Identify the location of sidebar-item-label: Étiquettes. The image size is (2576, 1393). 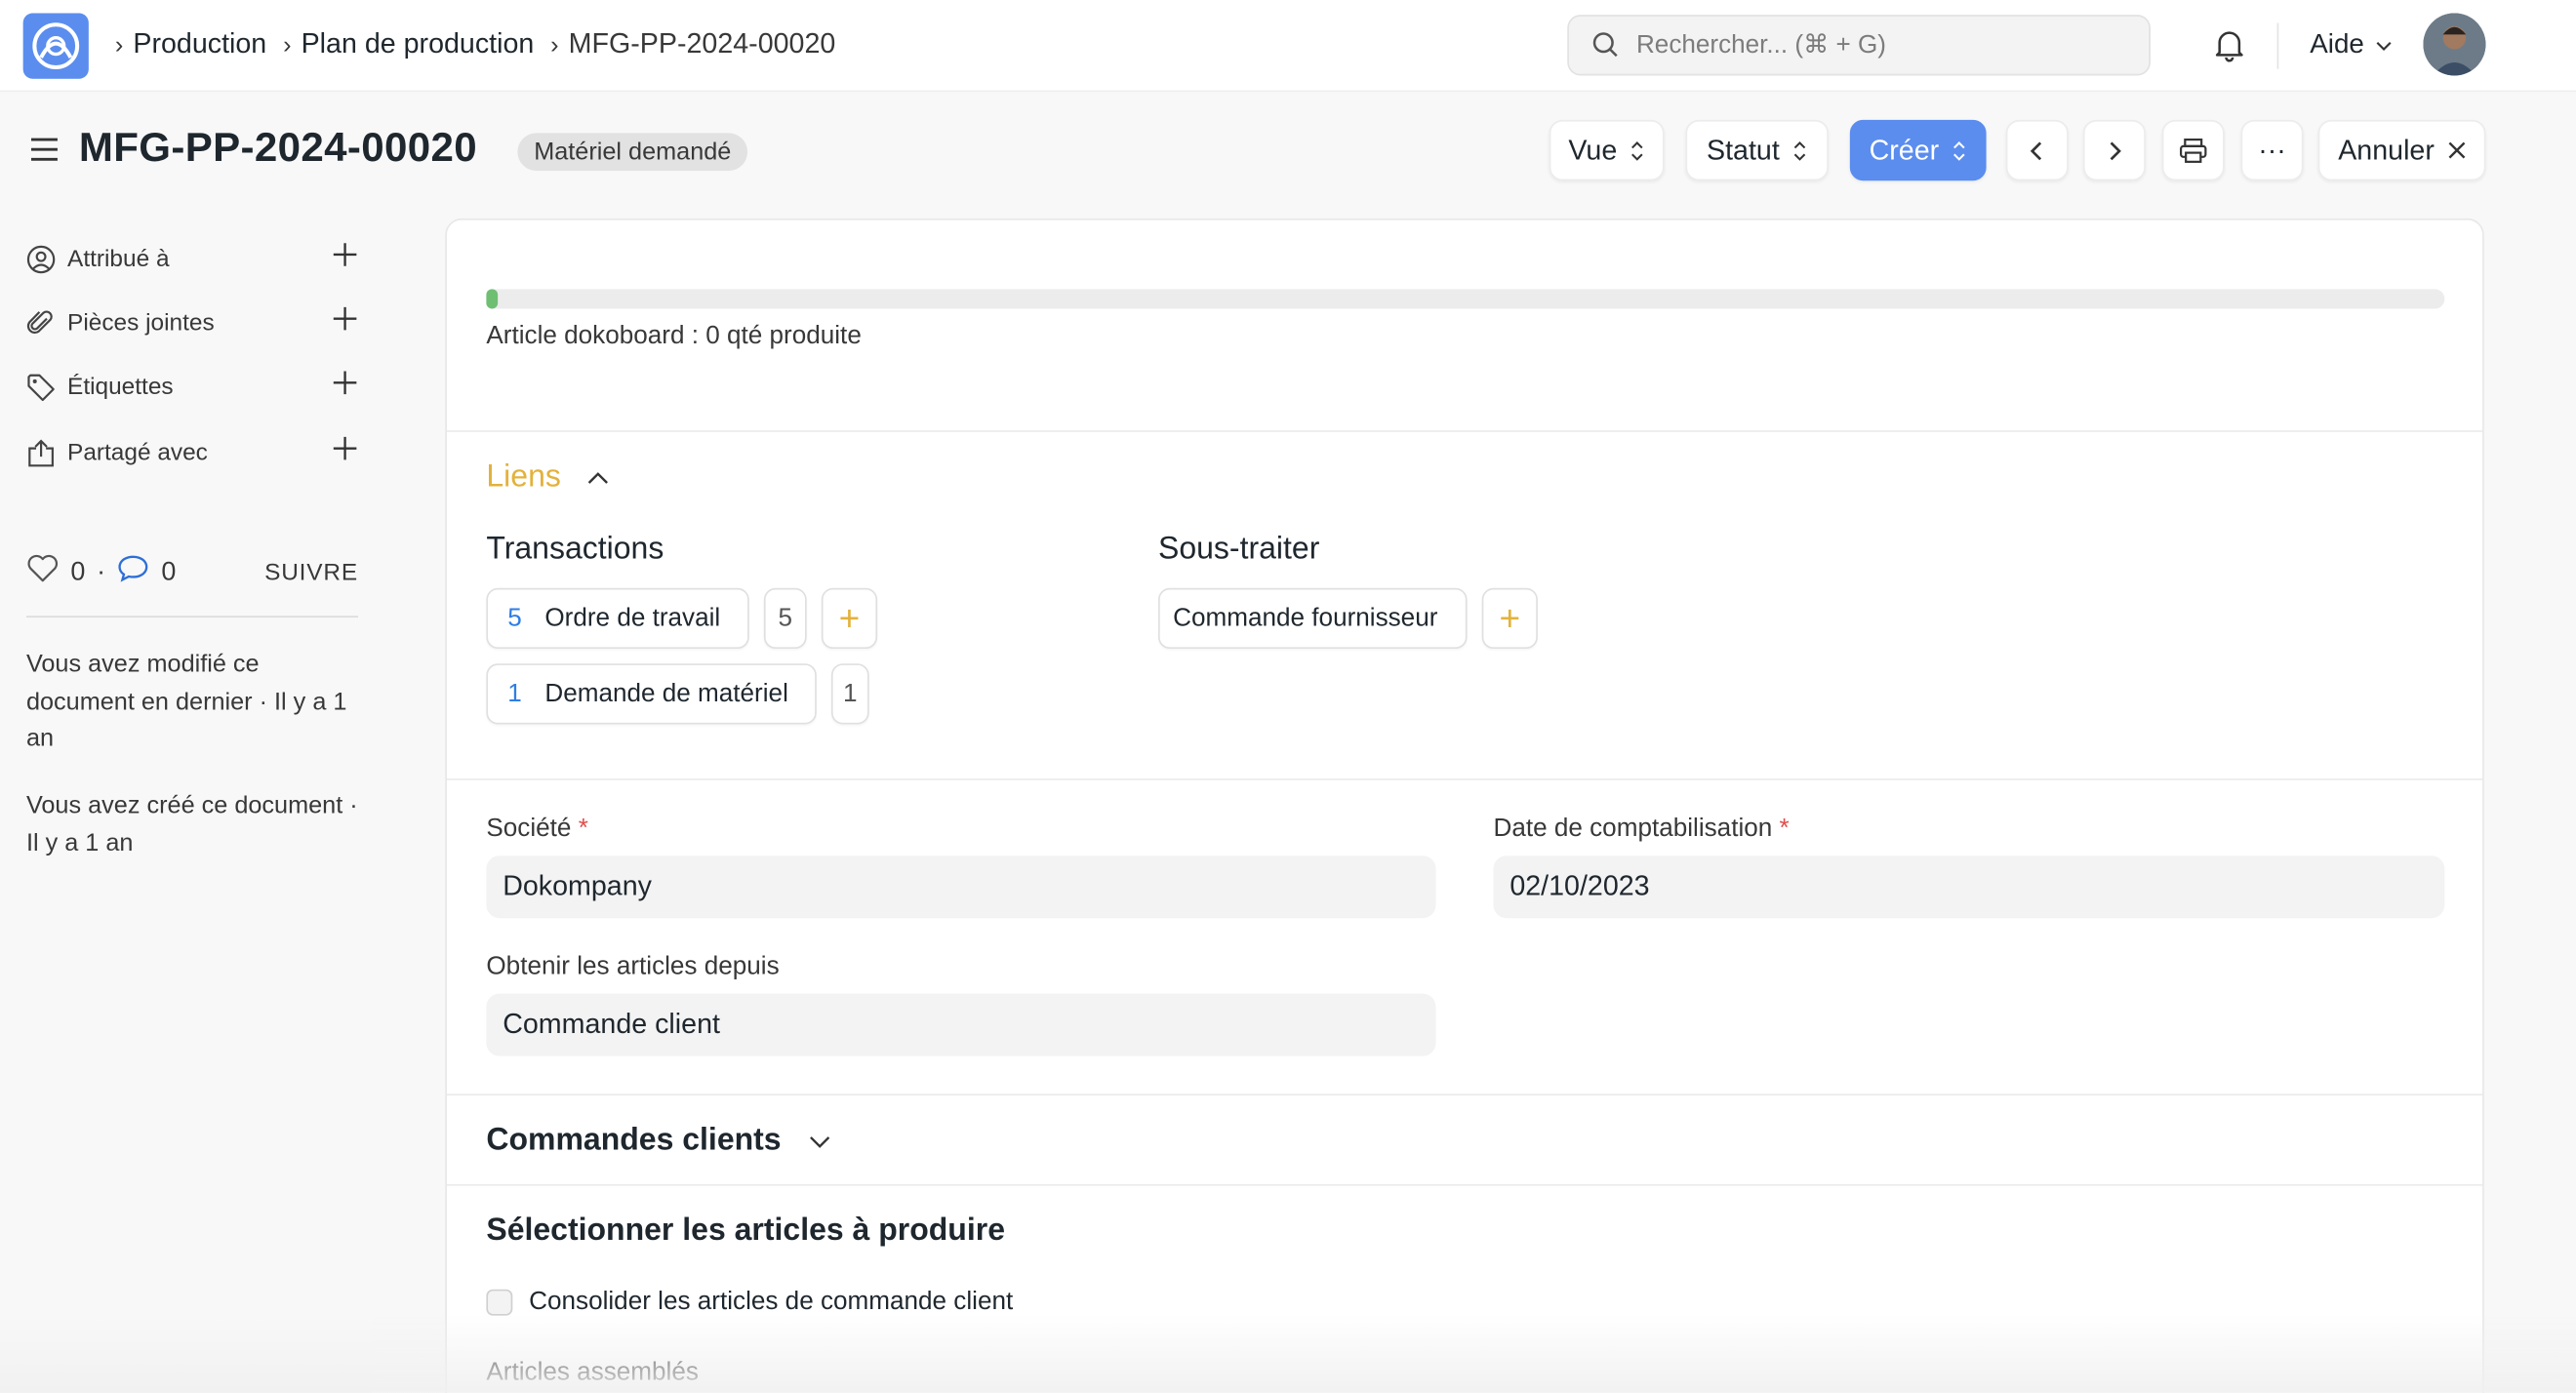
(120, 387).